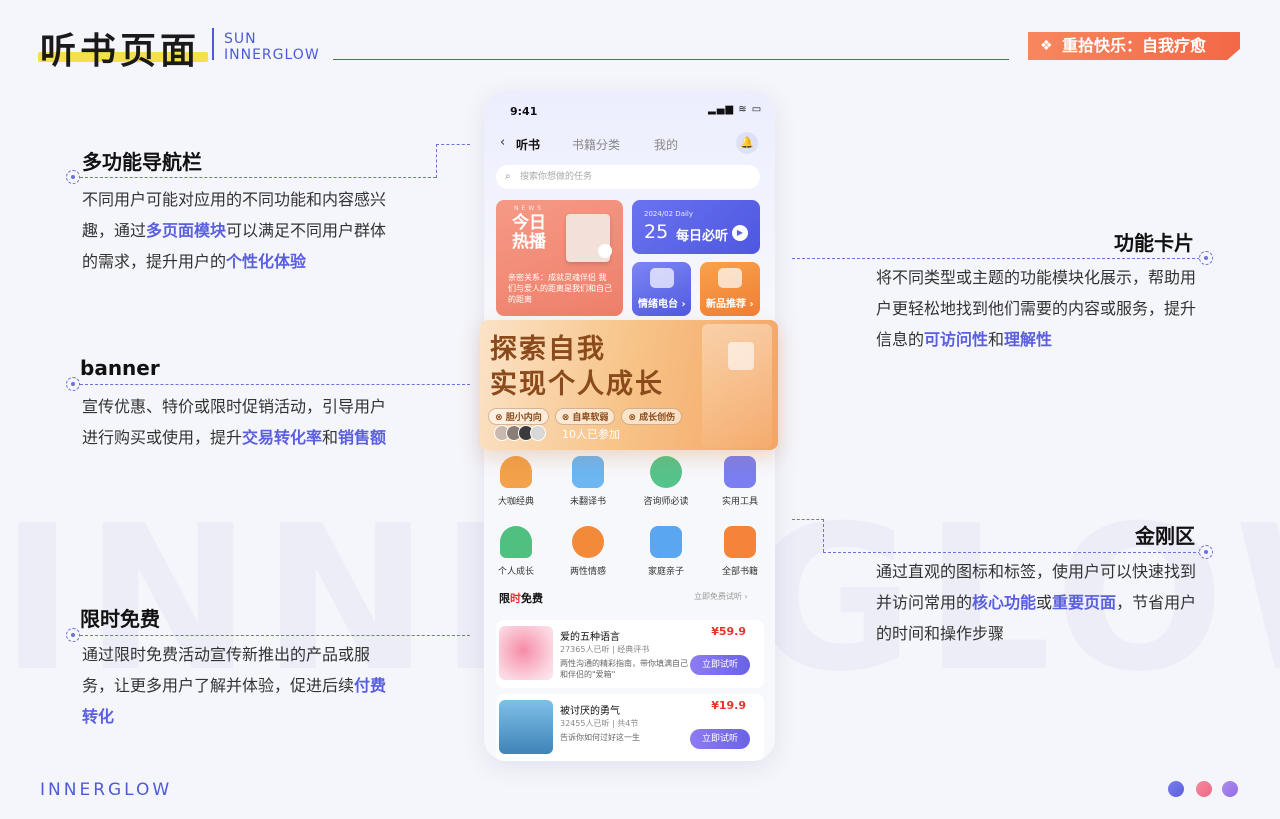 The height and width of the screenshot is (819, 1280). What do you see at coordinates (721, 596) in the screenshot?
I see `free-more-link: 立即免费试听 ›` at bounding box center [721, 596].